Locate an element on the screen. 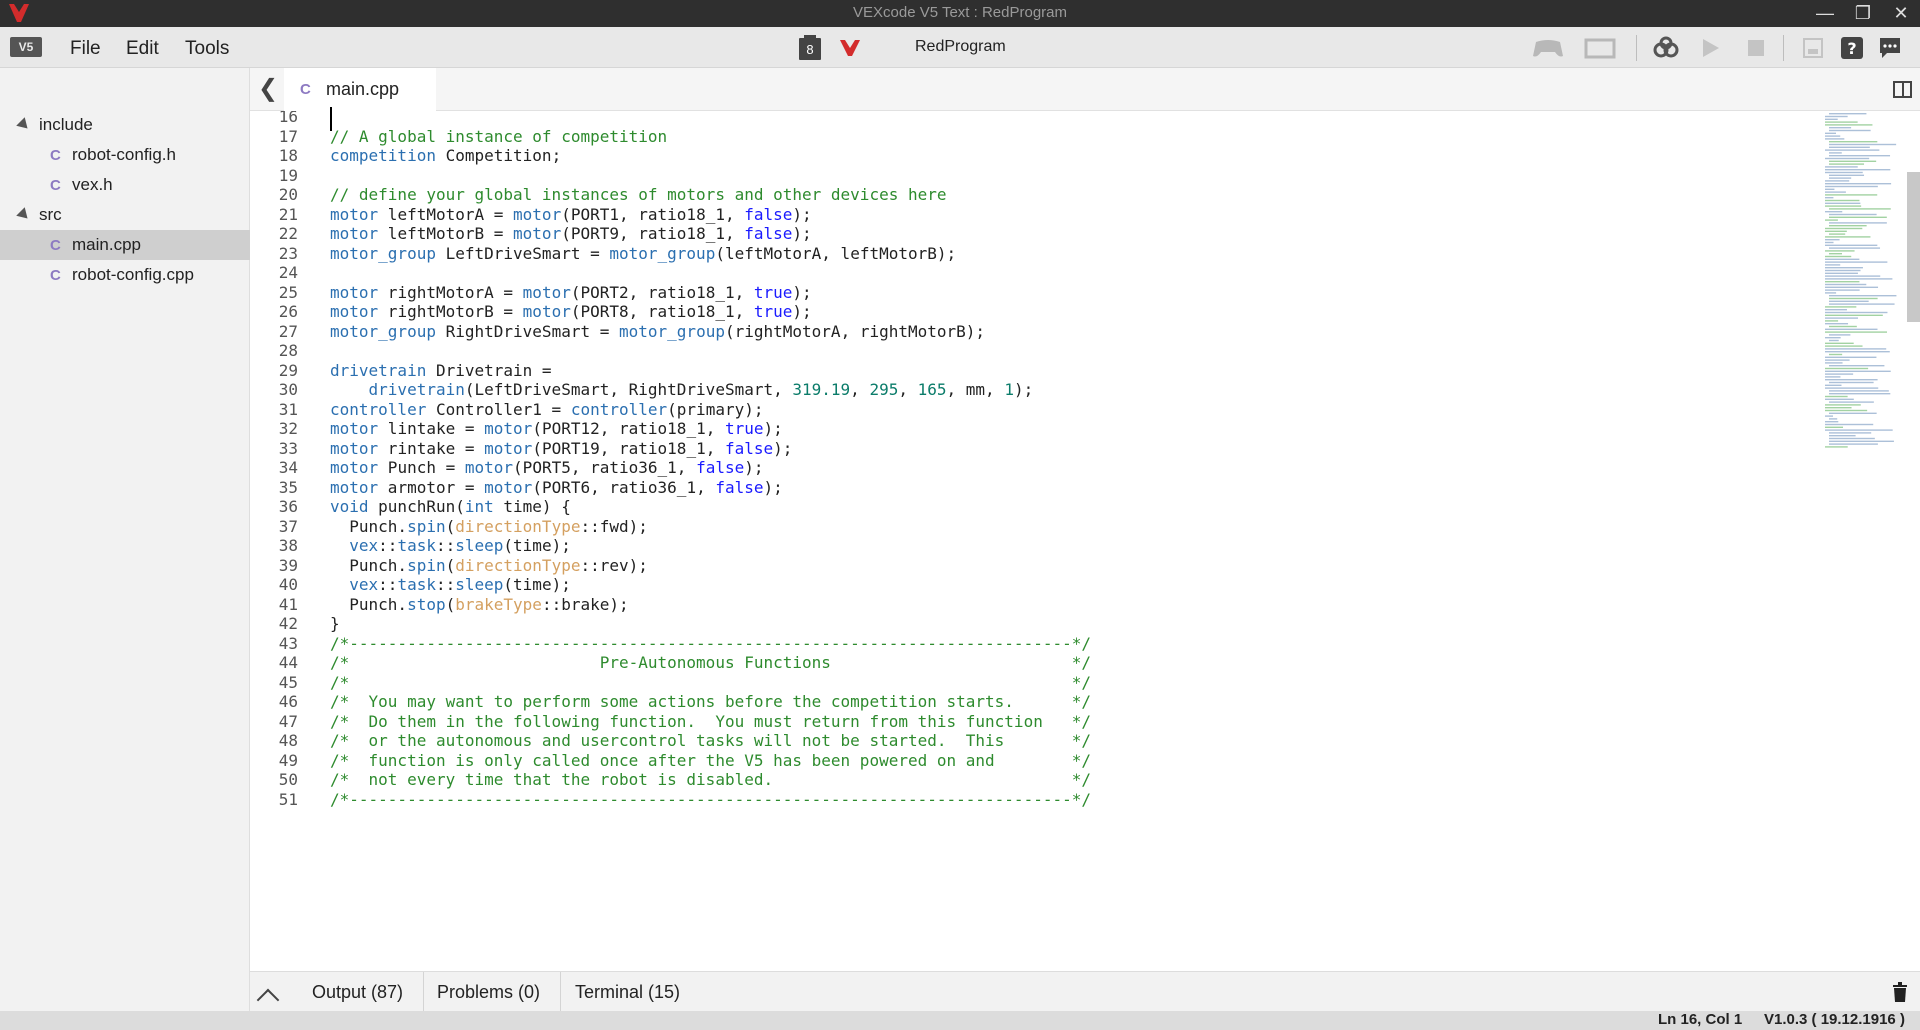  help-icon: ? is located at coordinates (1852, 50).